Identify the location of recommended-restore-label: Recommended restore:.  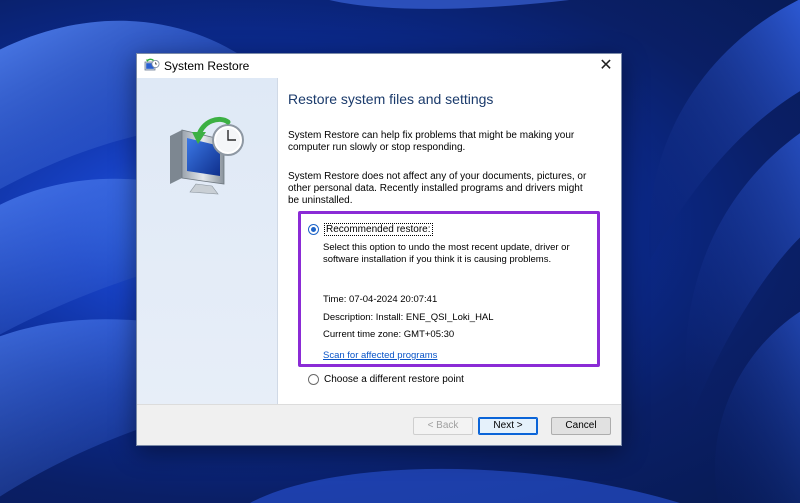
(378, 229).